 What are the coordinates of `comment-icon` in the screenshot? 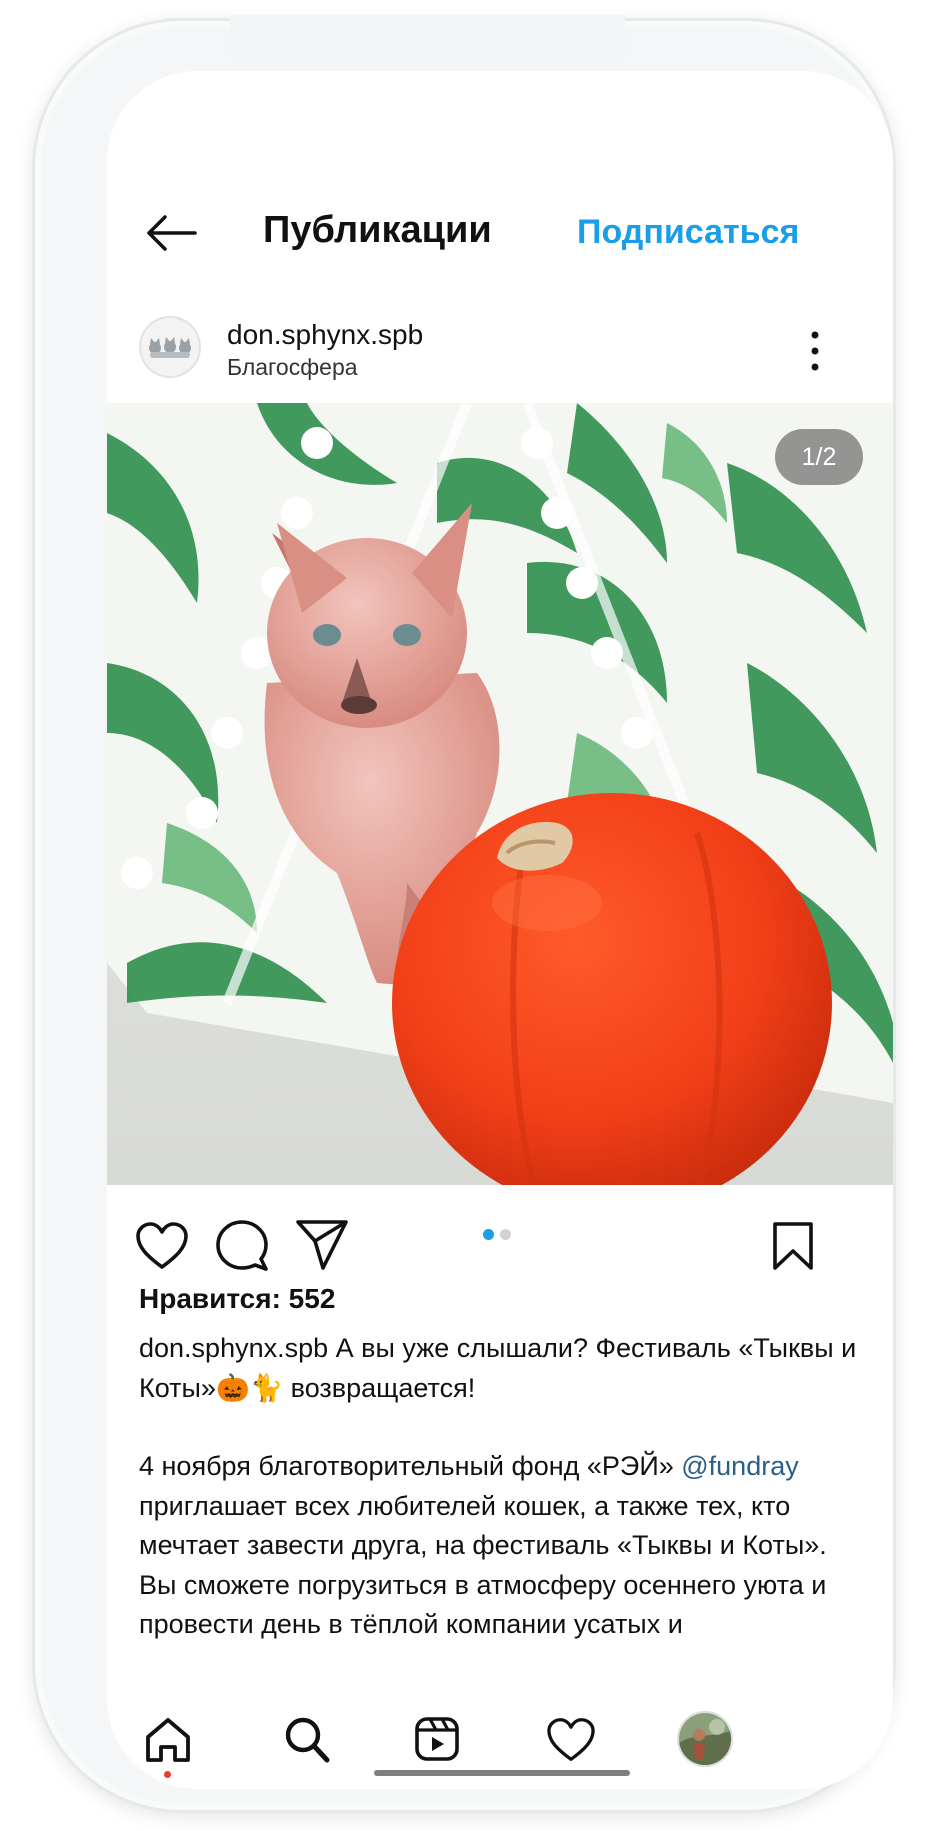 It's located at (242, 1246).